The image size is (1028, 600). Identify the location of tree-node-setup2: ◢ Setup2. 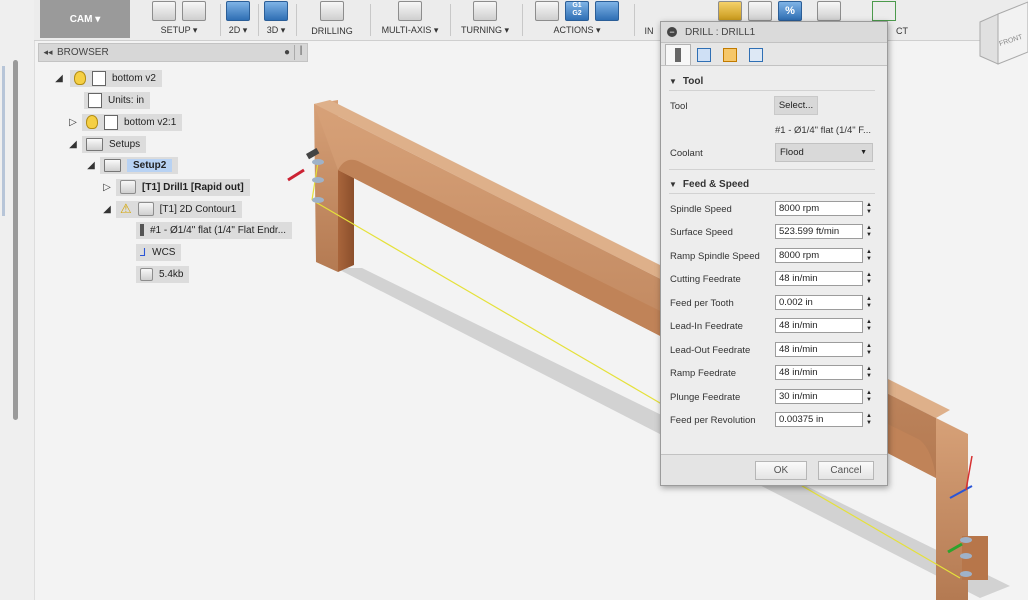
(131, 165).